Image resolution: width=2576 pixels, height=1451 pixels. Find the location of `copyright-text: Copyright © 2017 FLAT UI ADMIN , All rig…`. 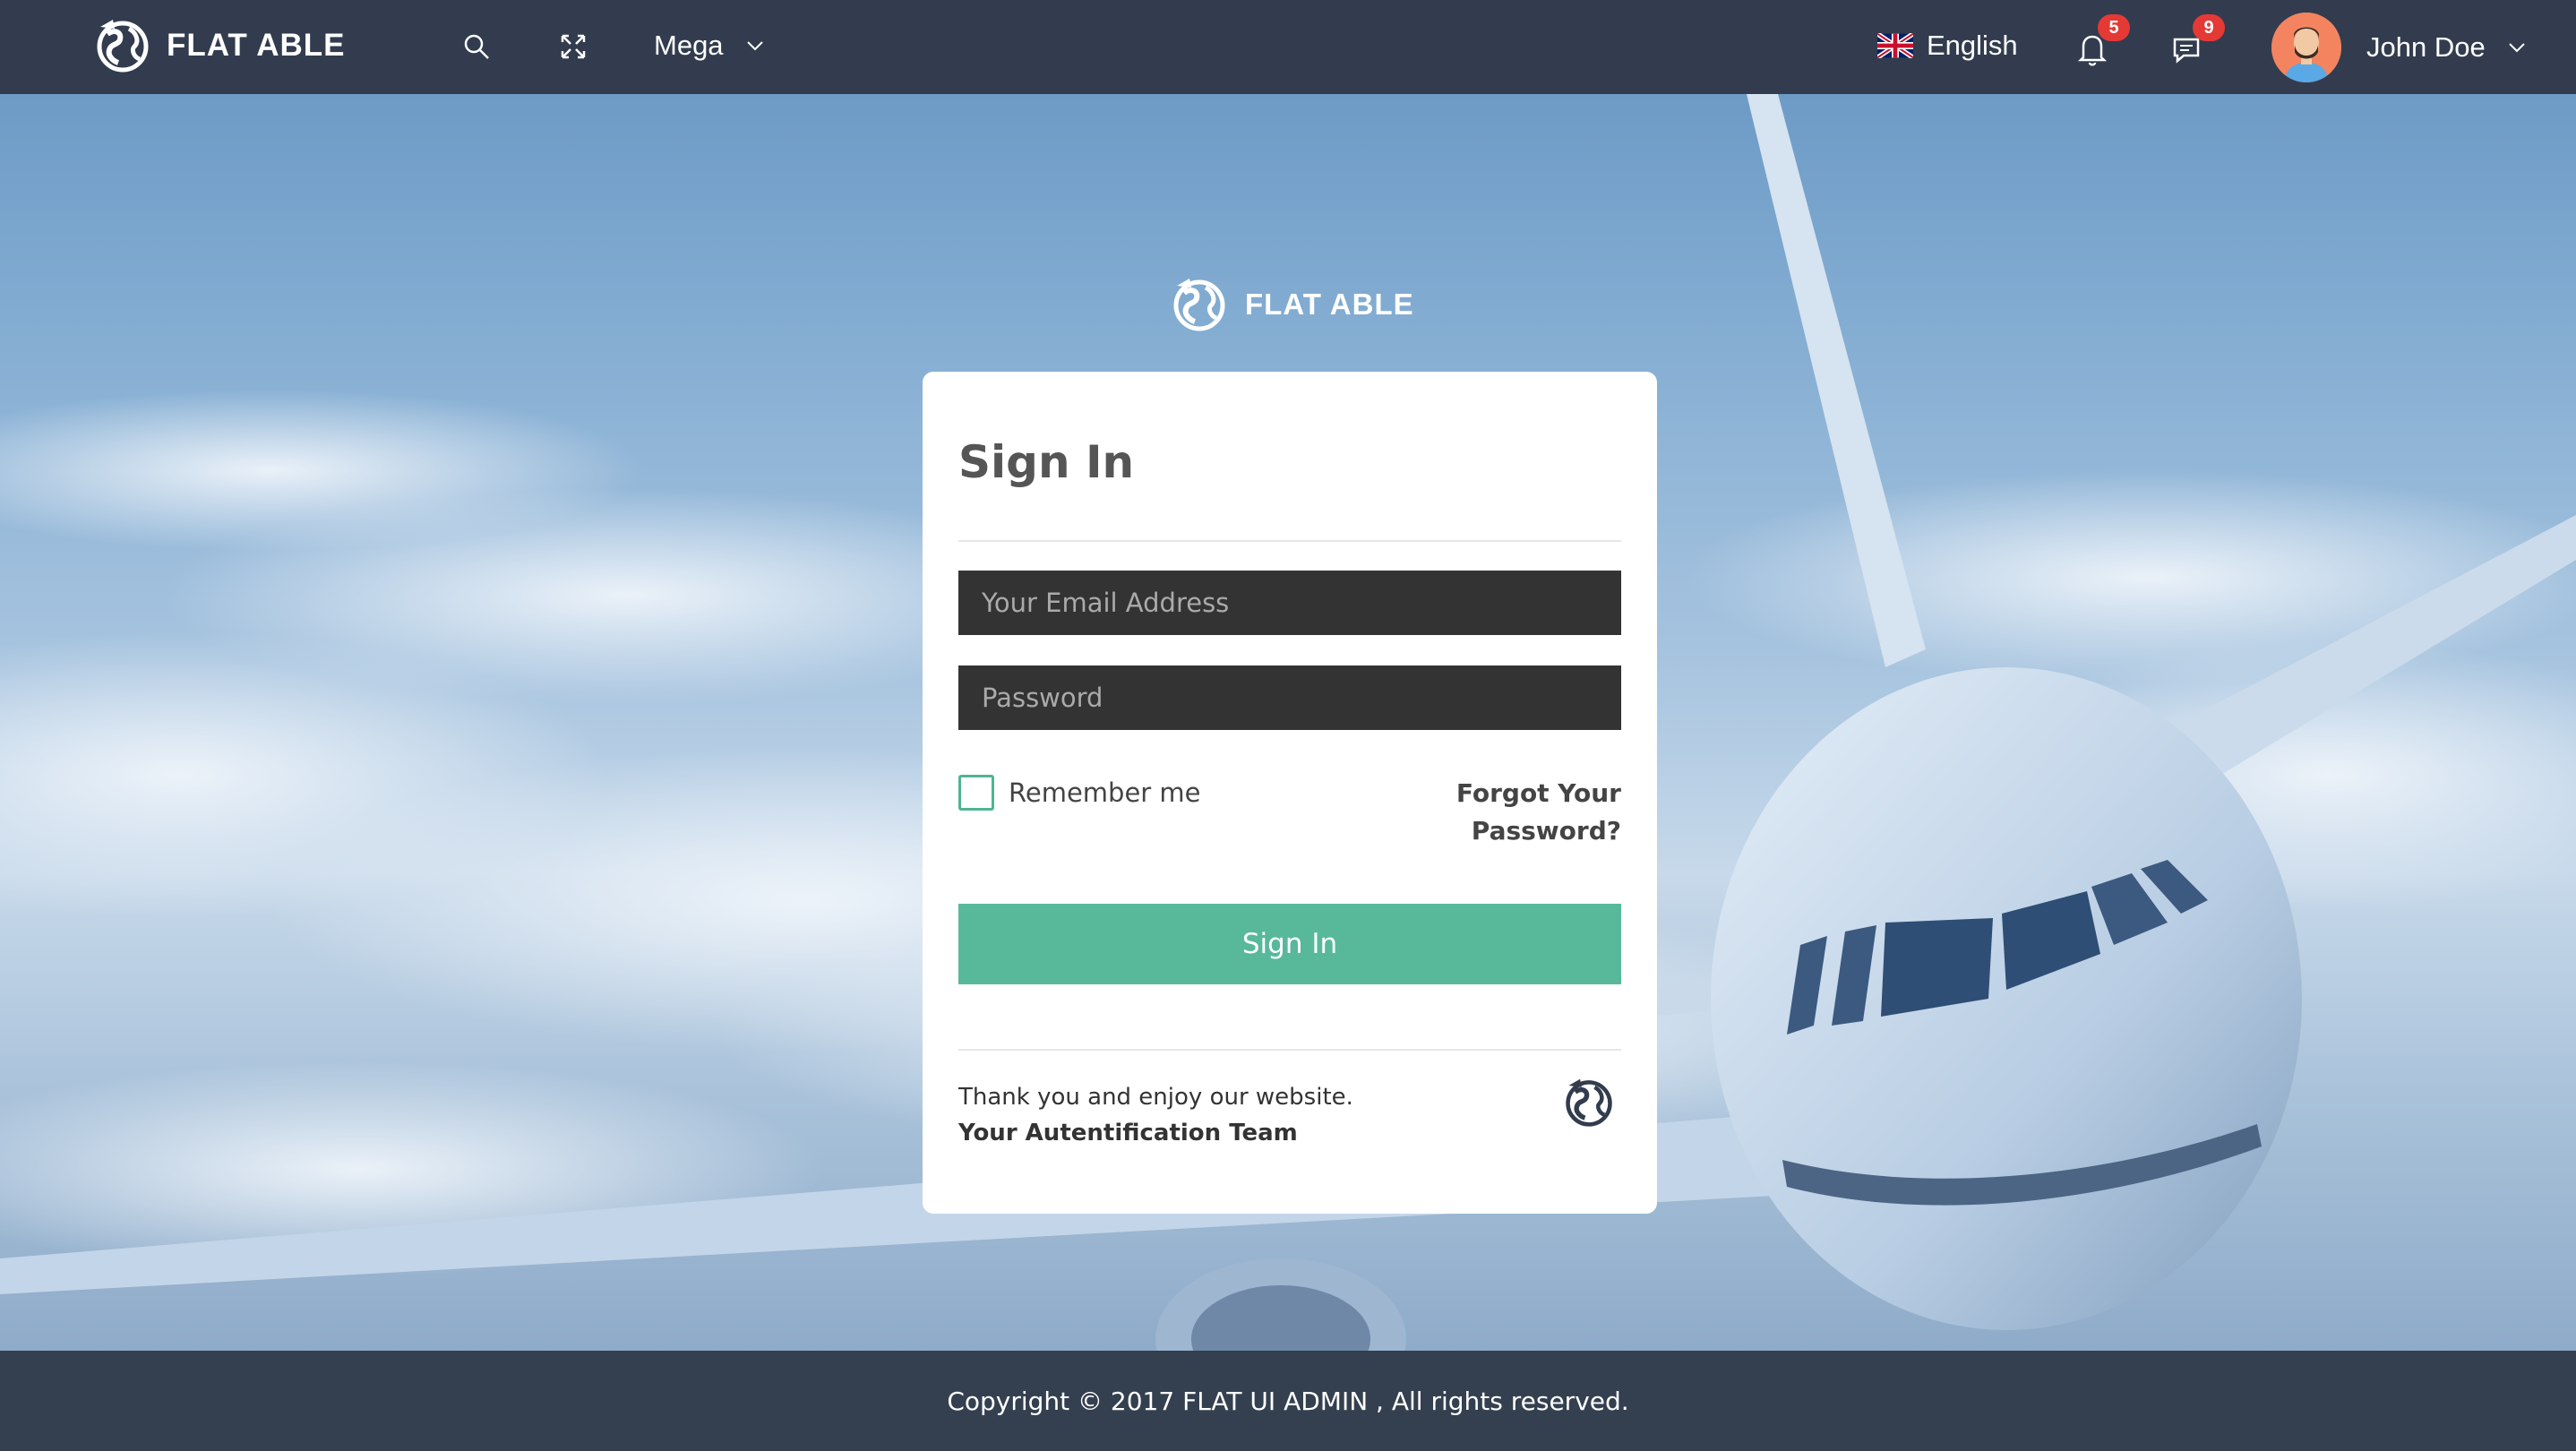

copyright-text: Copyright © 2017 FLAT UI ADMIN , All rig… is located at coordinates (1288, 1401).